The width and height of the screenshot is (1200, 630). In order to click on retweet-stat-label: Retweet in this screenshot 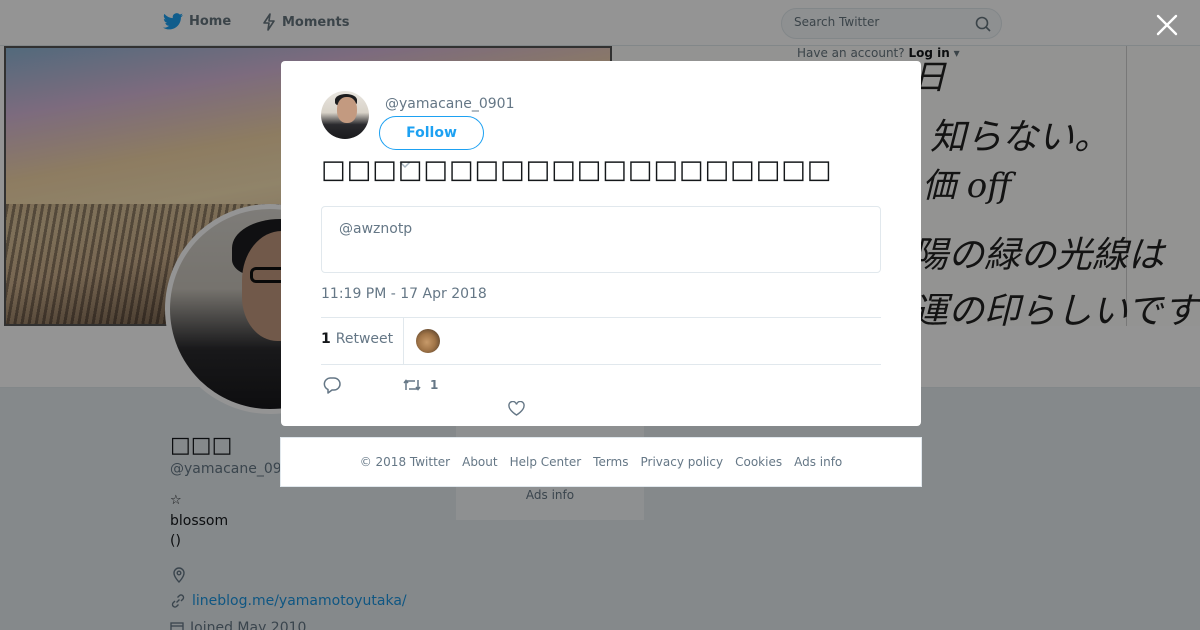, I will do `click(364, 339)`.